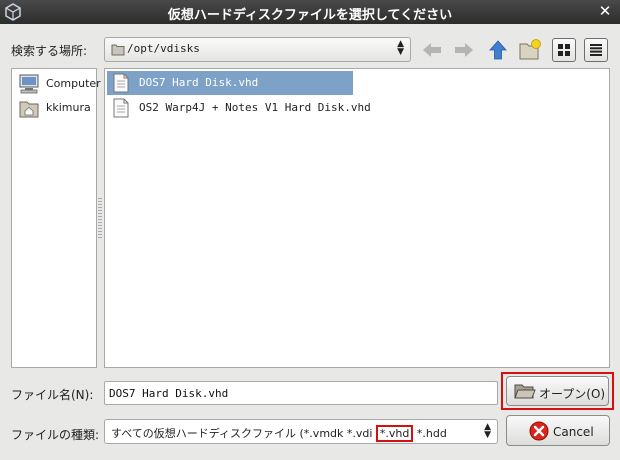 The width and height of the screenshot is (620, 460). Describe the element at coordinates (118, 50) in the screenshot. I see `folder-icon` at that location.